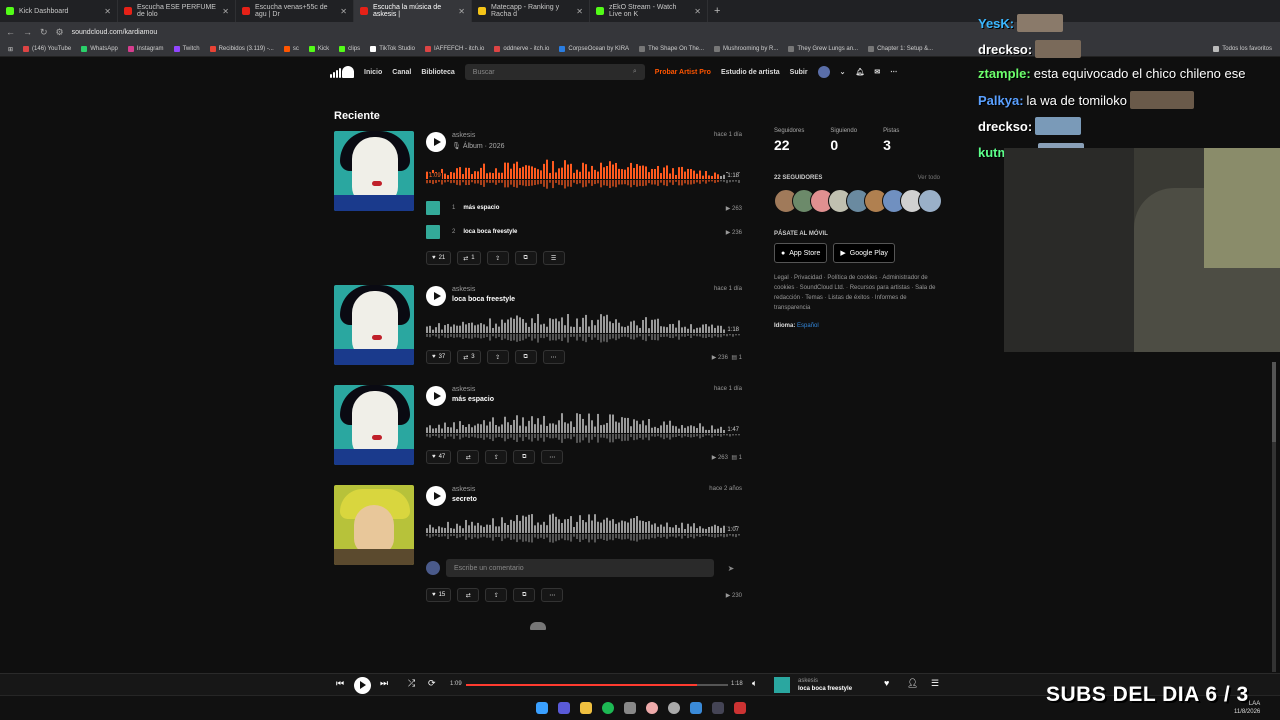 The width and height of the screenshot is (1280, 720). I want to click on like-button: ♥ 37, so click(439, 357).